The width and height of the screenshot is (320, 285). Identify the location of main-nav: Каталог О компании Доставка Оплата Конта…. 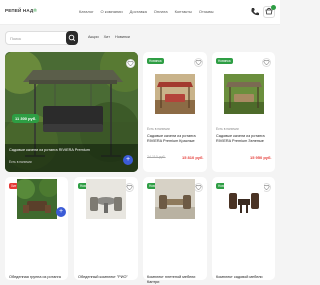
(146, 11).